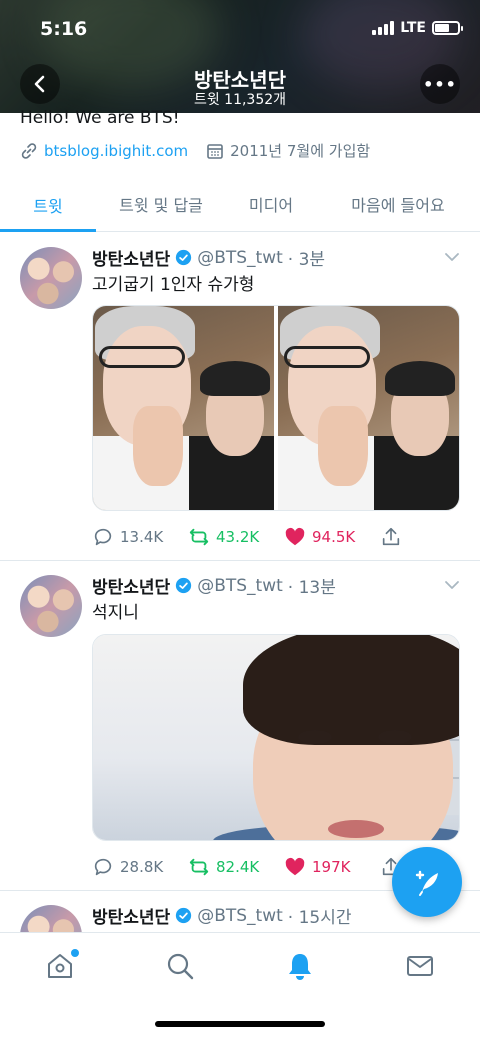 The height and width of the screenshot is (1039, 480). I want to click on retweet-count: 43.2K, so click(238, 537).